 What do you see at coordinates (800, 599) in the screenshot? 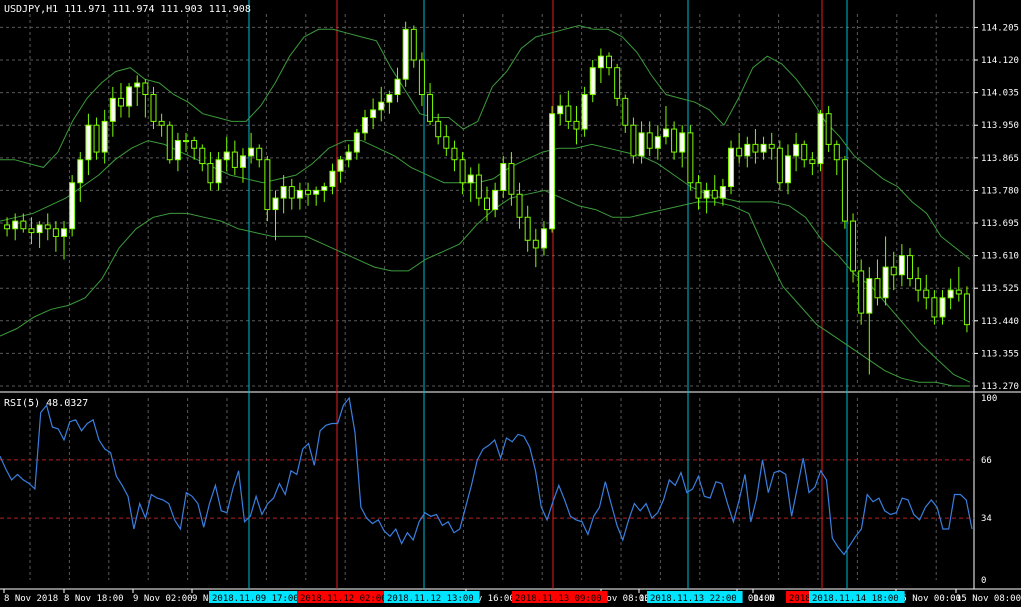
I see `marker-label: 2018` at bounding box center [800, 599].